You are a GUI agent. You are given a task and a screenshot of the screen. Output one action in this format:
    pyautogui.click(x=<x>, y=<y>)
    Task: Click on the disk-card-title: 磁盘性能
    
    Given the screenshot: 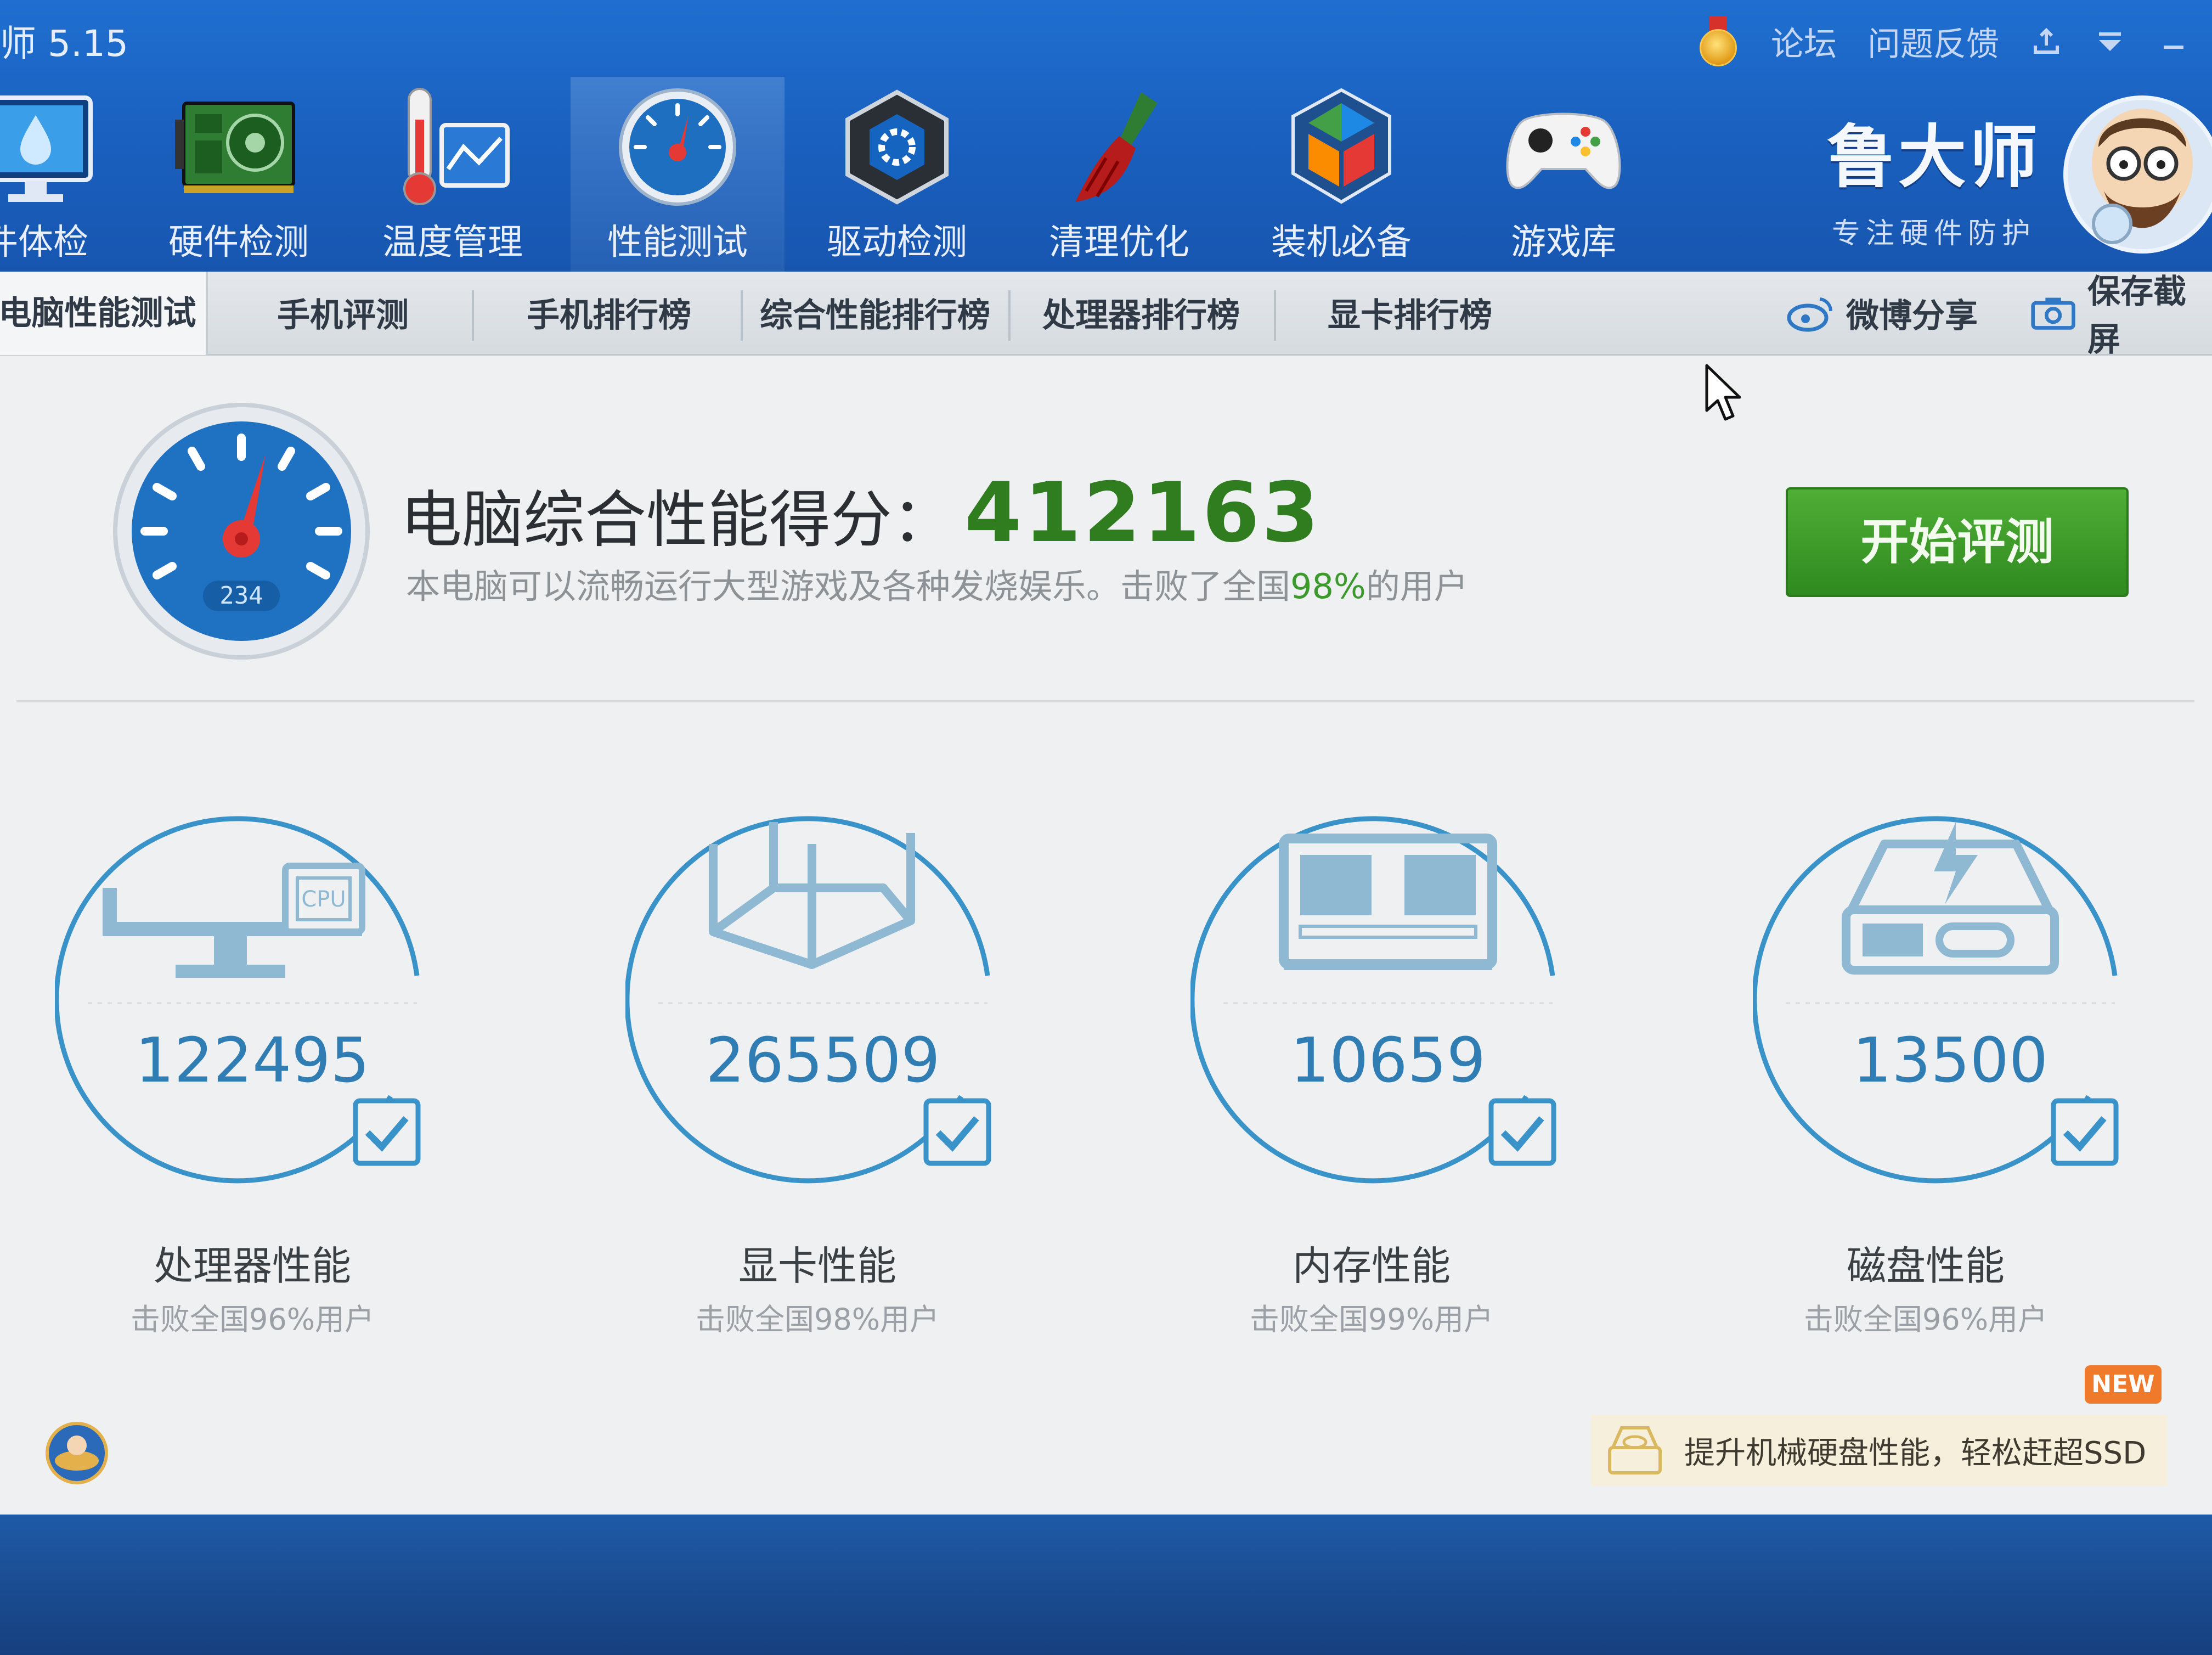 What is the action you would take?
    pyautogui.click(x=1926, y=1266)
    